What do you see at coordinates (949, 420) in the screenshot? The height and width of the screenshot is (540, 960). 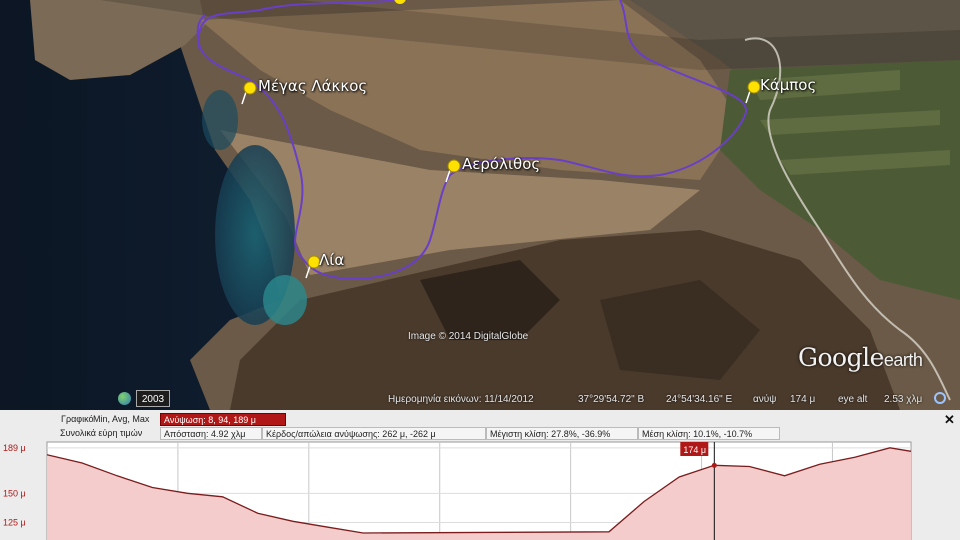 I see `close-icon: ✕` at bounding box center [949, 420].